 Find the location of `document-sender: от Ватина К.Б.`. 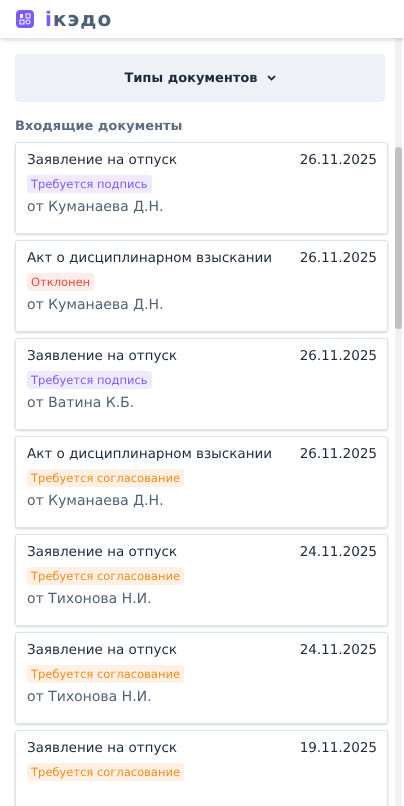

document-sender: от Ватина К.Б. is located at coordinates (81, 403).